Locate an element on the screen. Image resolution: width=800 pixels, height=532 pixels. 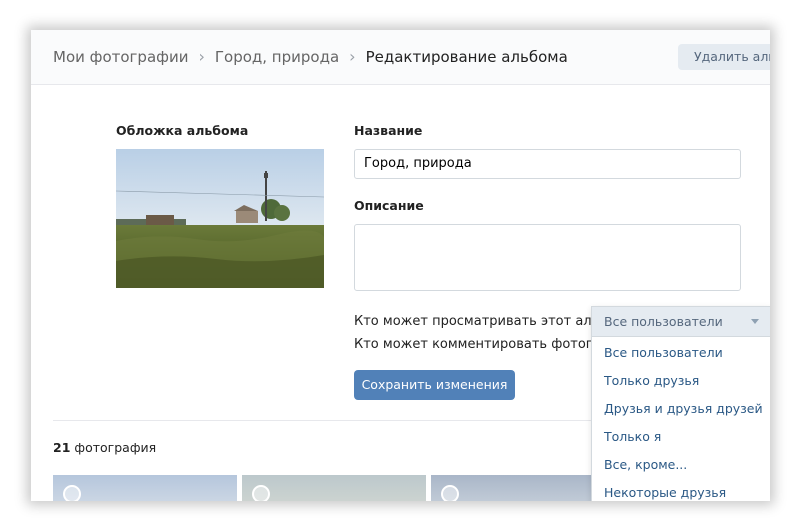
privacy-dropdown-selected: Все пользователи is located at coordinates (681, 322).